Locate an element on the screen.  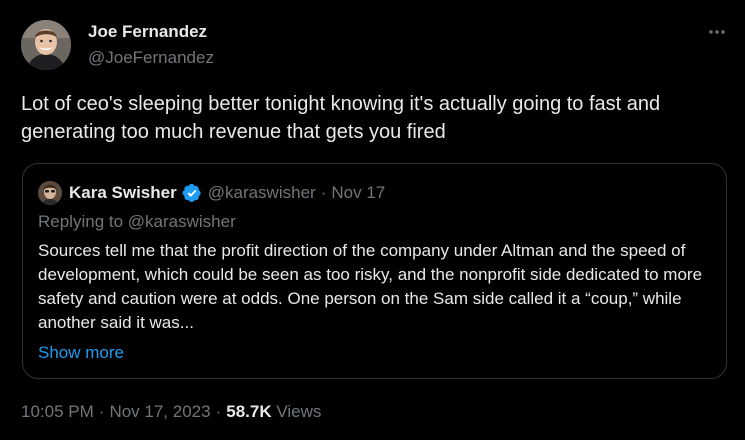
author-handle: @JoeFernandez is located at coordinates (151, 58).